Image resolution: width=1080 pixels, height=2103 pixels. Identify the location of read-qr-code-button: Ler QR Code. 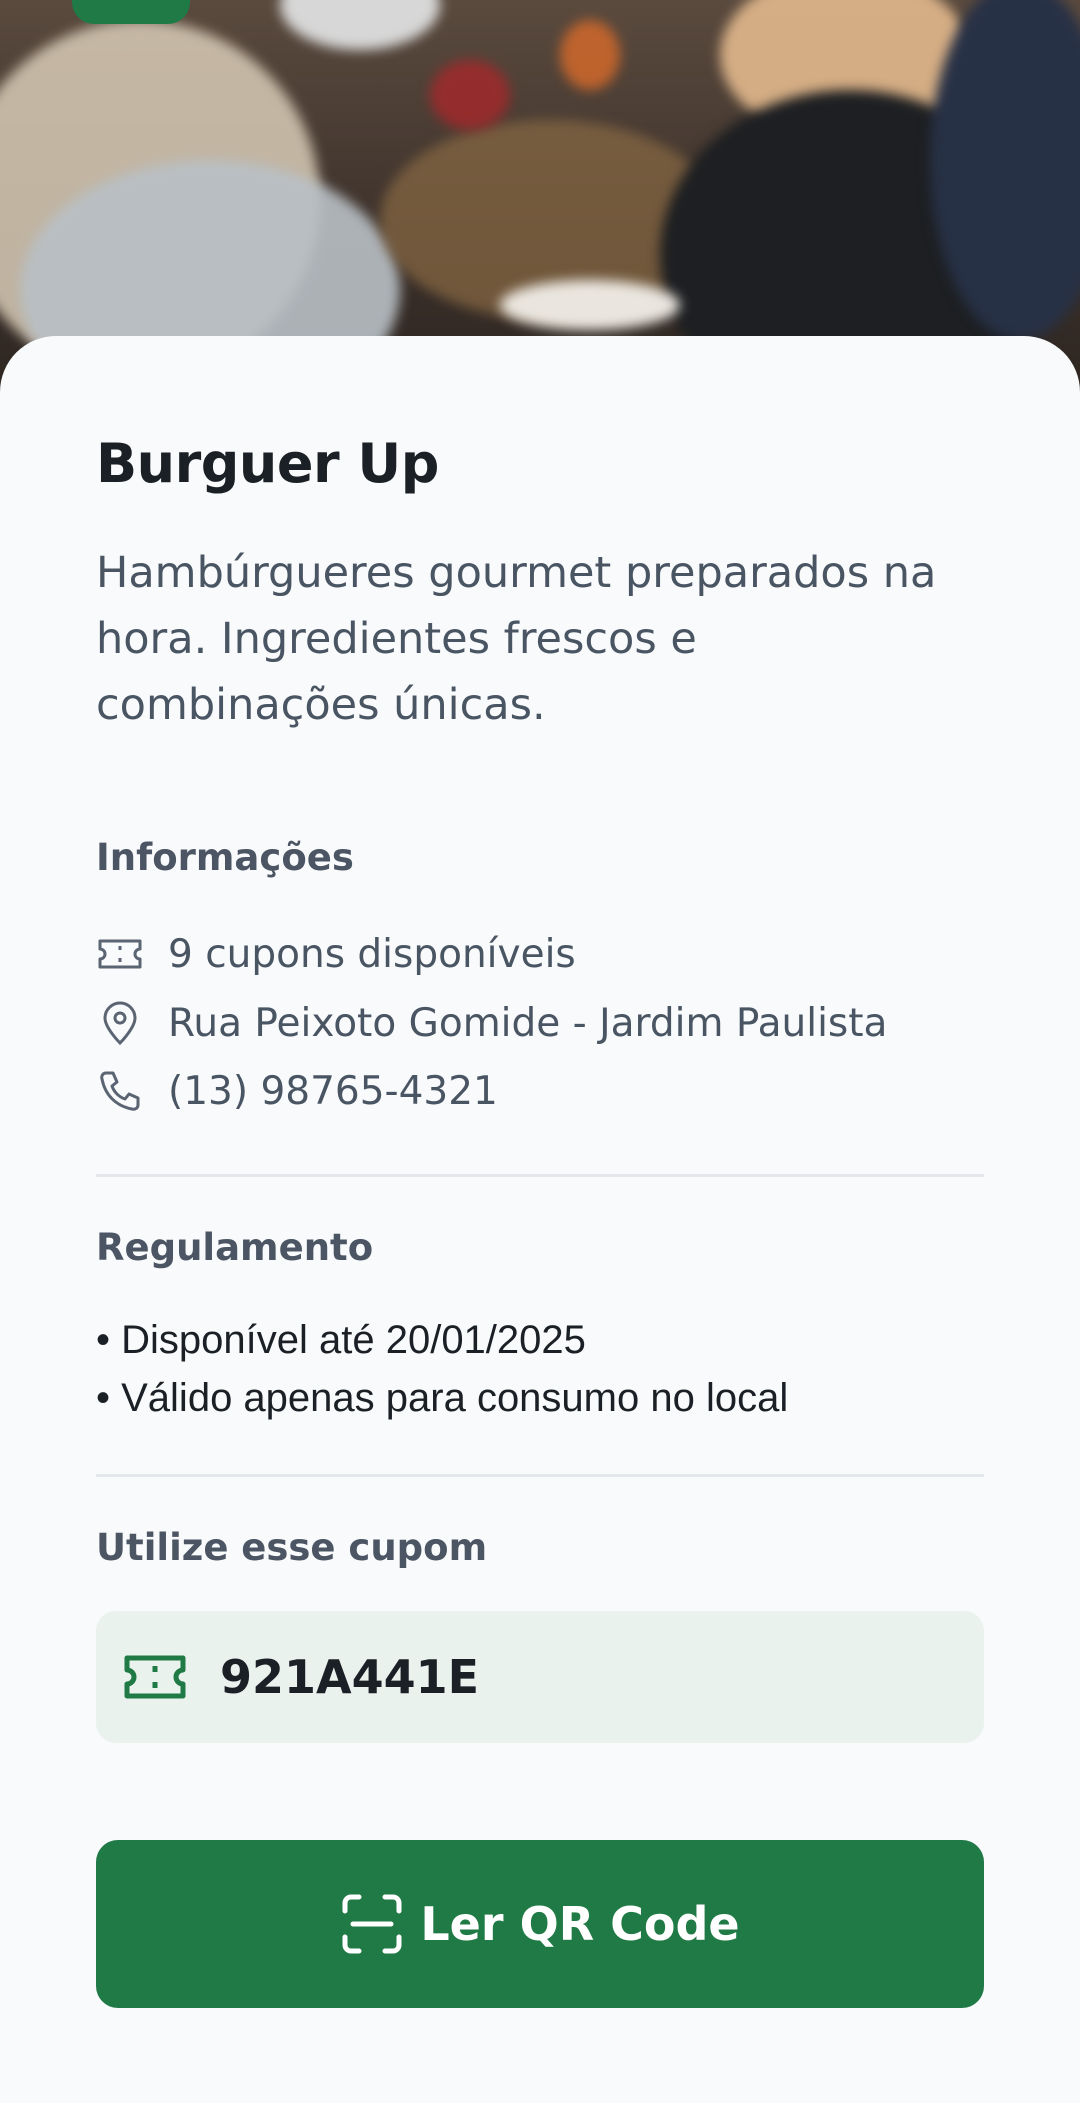
(540, 1924).